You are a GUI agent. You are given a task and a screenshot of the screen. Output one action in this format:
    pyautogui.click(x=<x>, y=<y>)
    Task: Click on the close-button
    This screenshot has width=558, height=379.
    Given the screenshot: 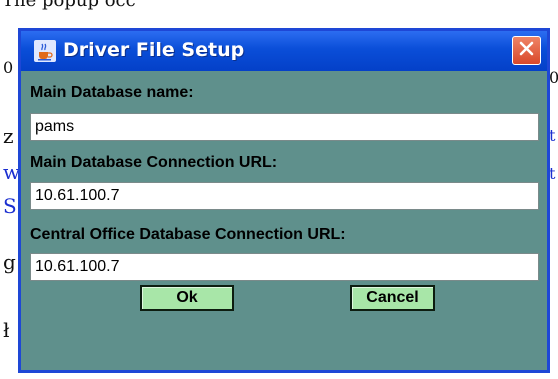 What is the action you would take?
    pyautogui.click(x=526, y=50)
    